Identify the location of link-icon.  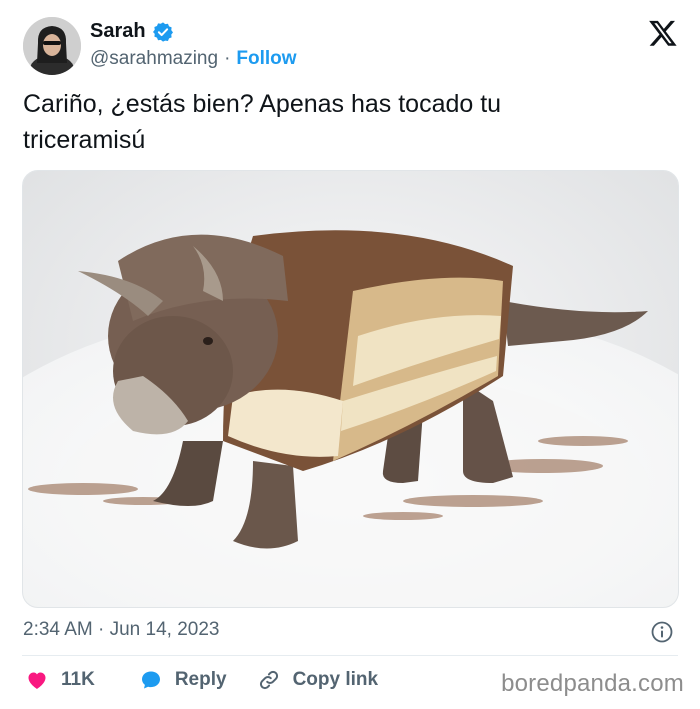
(268, 680).